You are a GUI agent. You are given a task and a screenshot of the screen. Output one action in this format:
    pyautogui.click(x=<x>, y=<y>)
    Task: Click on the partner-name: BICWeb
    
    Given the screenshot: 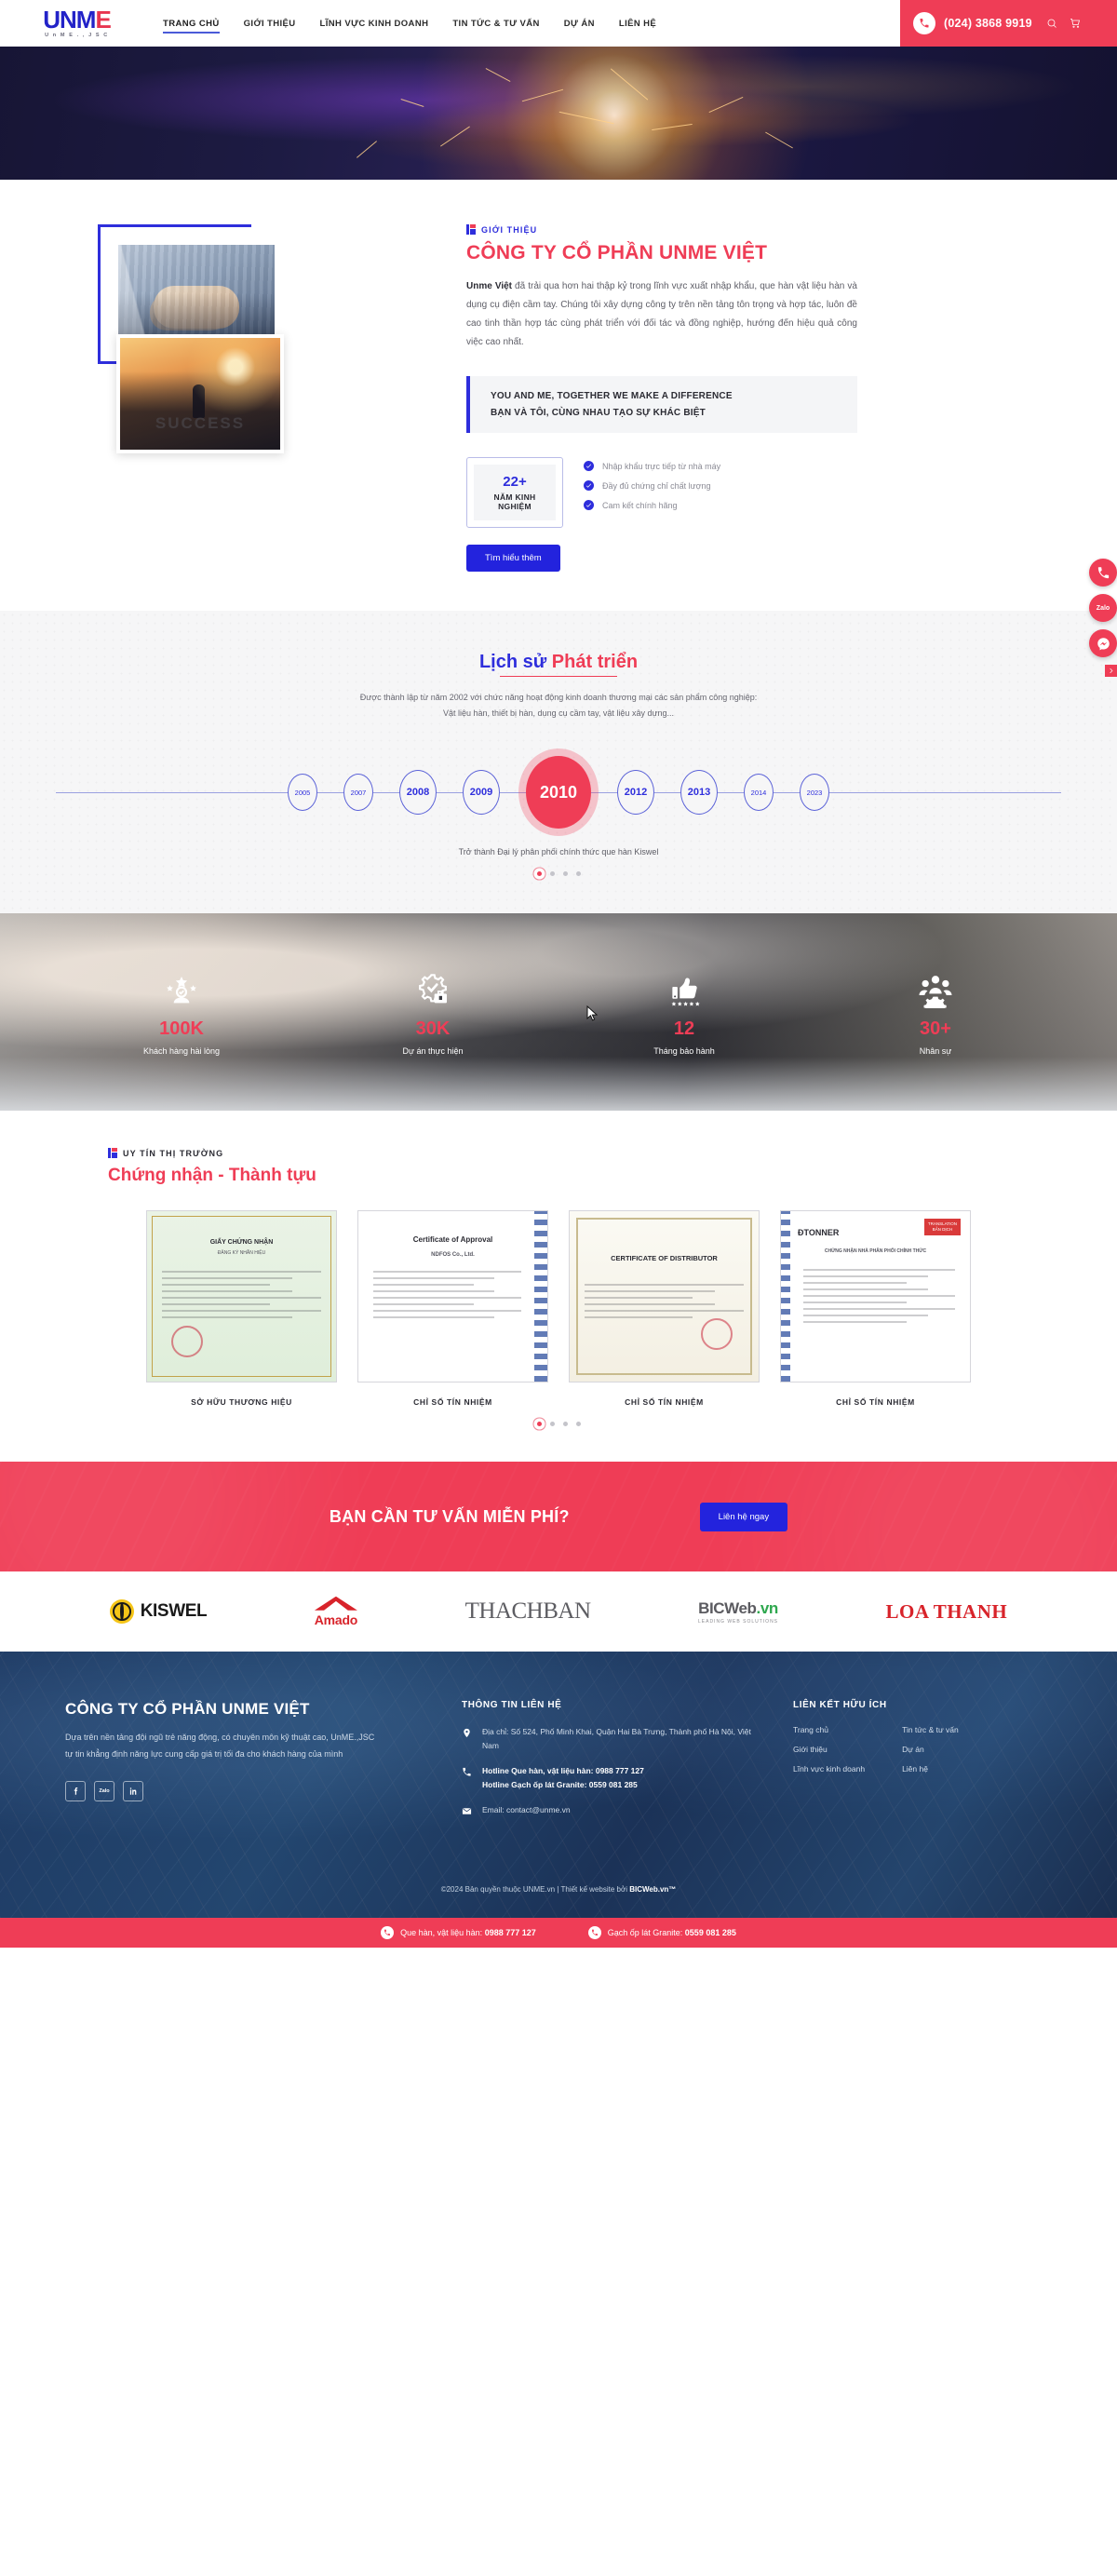 What is the action you would take?
    pyautogui.click(x=727, y=1607)
    